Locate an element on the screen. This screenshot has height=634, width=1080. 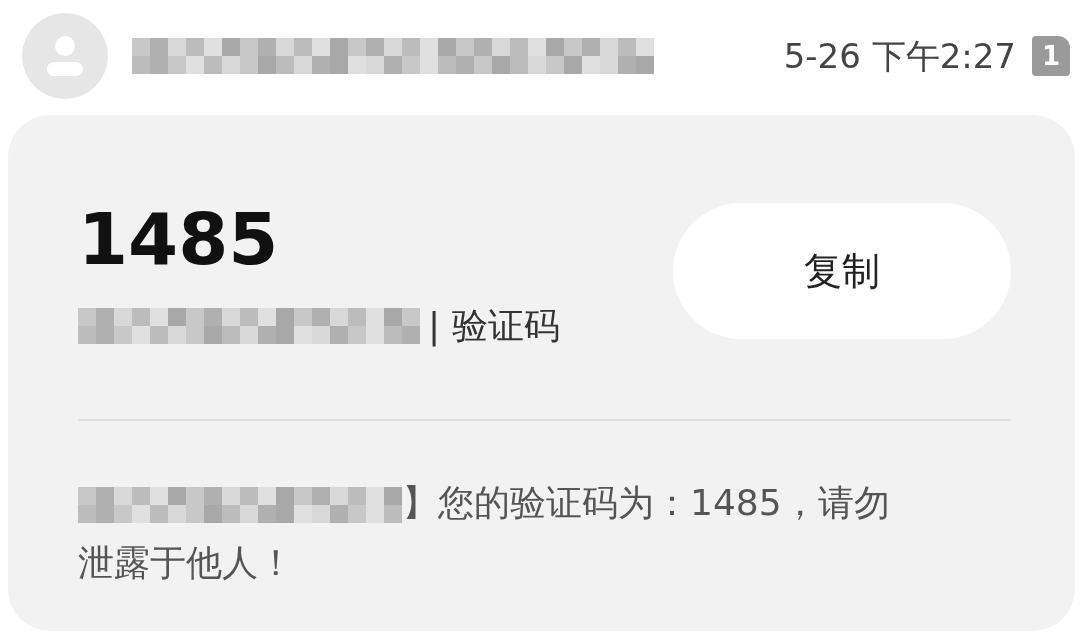
message-time: 5-26 下午2:27 is located at coordinates (899, 56).